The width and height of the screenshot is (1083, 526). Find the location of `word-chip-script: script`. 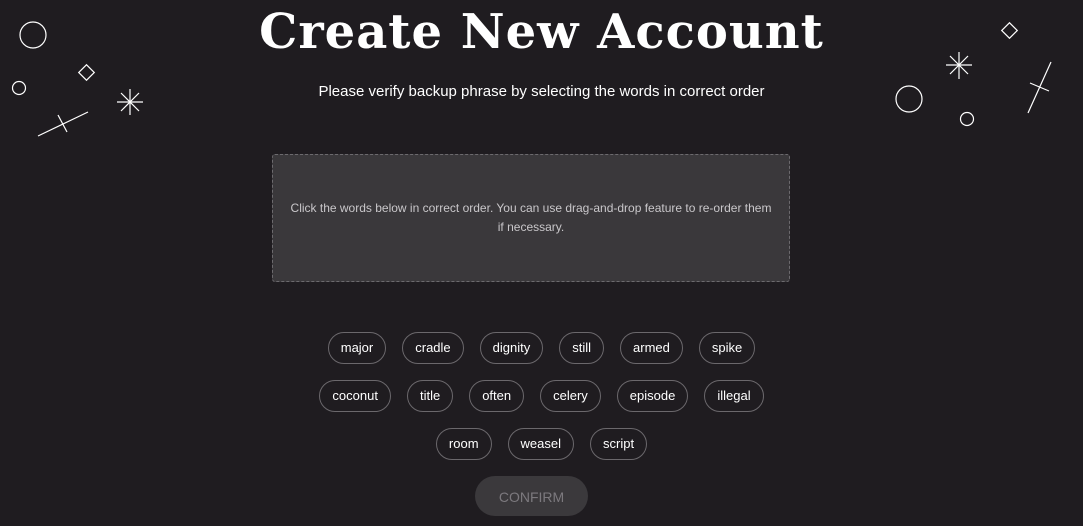

word-chip-script: script is located at coordinates (619, 444).